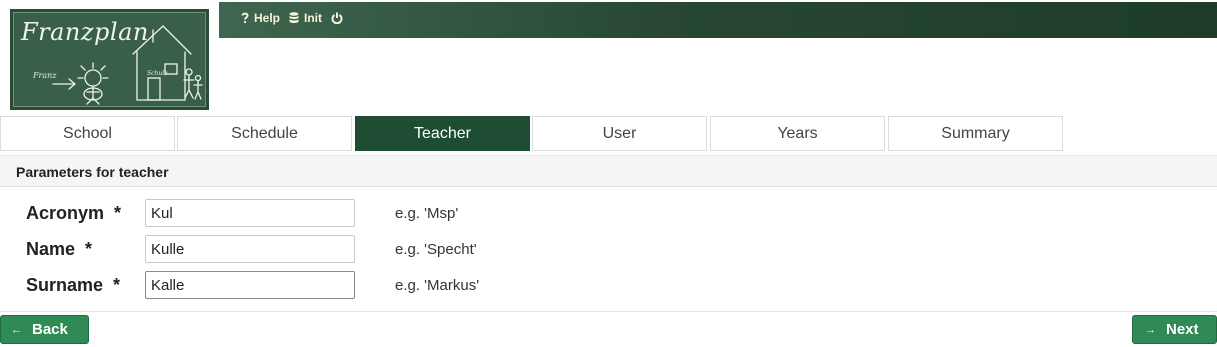 This screenshot has height=347, width=1217. I want to click on power-icon, so click(337, 18).